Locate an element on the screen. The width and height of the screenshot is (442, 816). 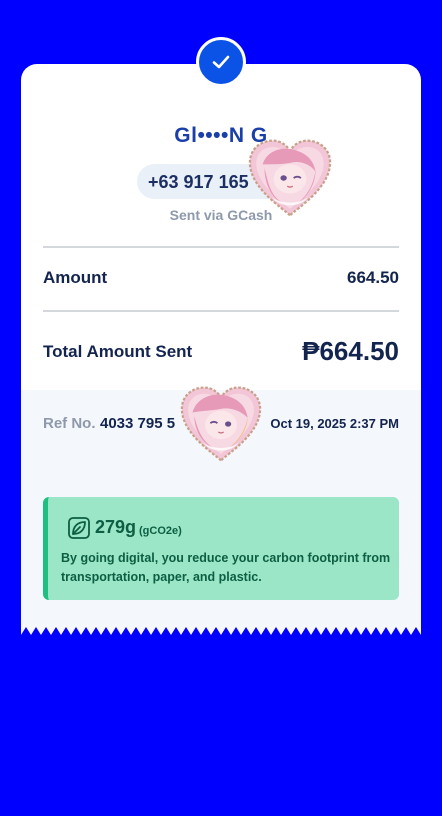
total-value: ₱664.50 is located at coordinates (350, 351).